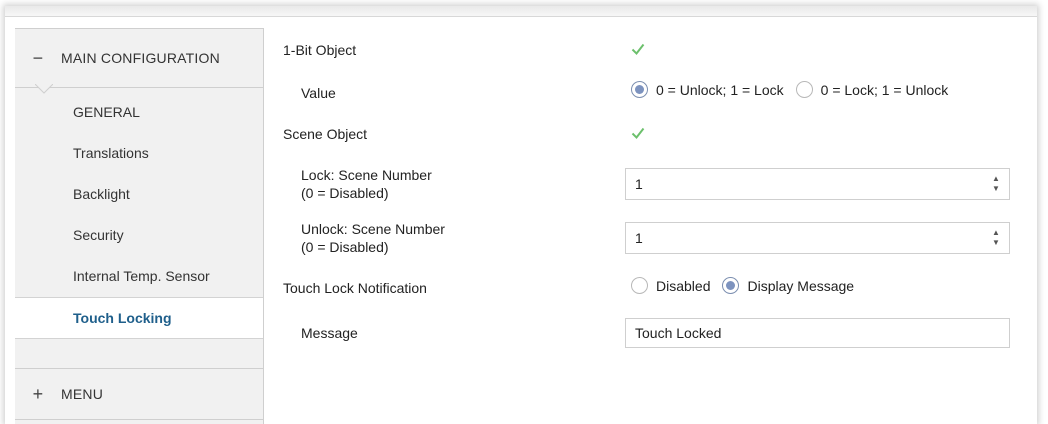 This screenshot has height=424, width=1048. I want to click on section-main-configuration: − MAIN CONFIGURATION, so click(139, 58).